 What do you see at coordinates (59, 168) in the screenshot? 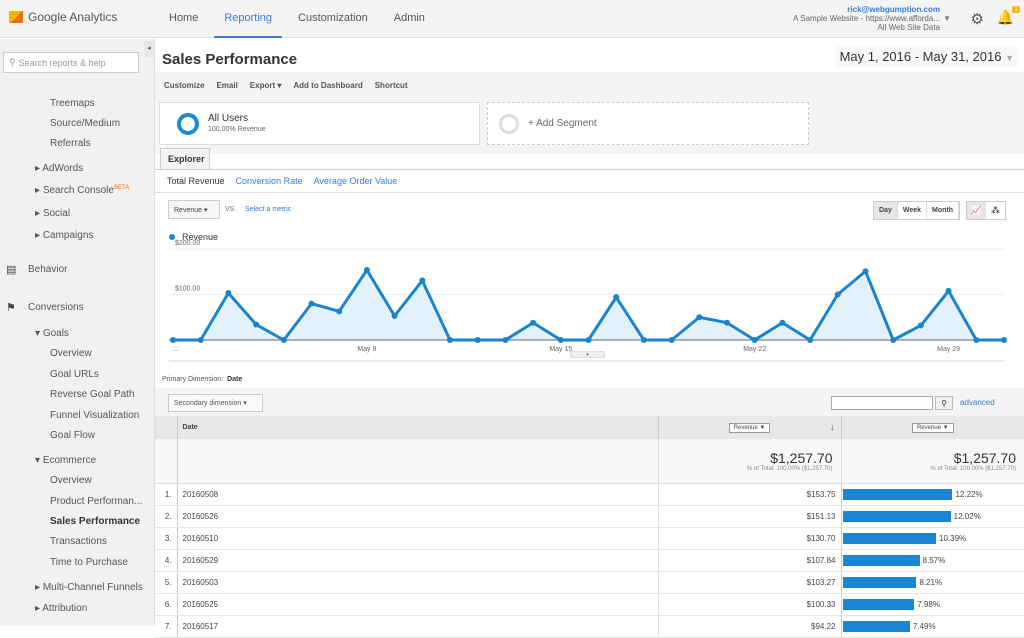
I see `sidebar-item-adwords: ▸ AdWords` at bounding box center [59, 168].